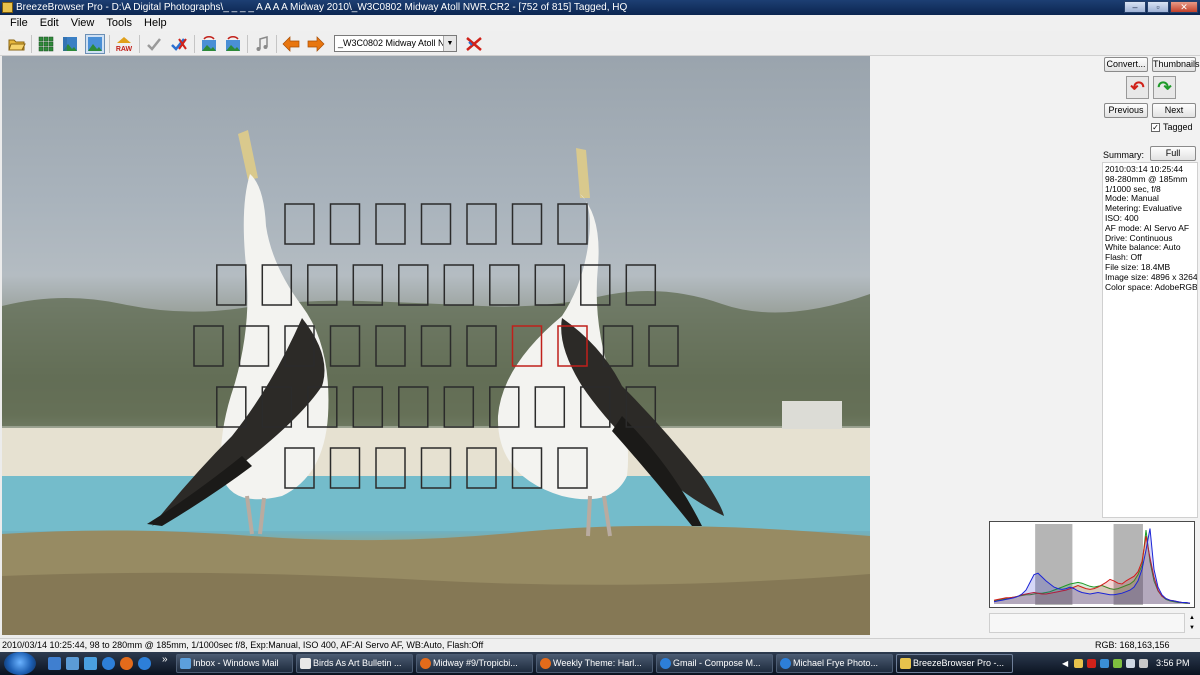 Image resolution: width=1200 pixels, height=675 pixels. What do you see at coordinates (436, 503) in the screenshot?
I see `lagoon` at bounding box center [436, 503].